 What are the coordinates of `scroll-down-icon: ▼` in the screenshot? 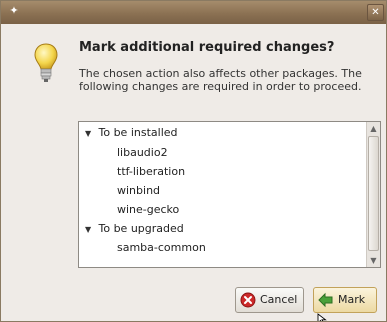 It's located at (373, 260).